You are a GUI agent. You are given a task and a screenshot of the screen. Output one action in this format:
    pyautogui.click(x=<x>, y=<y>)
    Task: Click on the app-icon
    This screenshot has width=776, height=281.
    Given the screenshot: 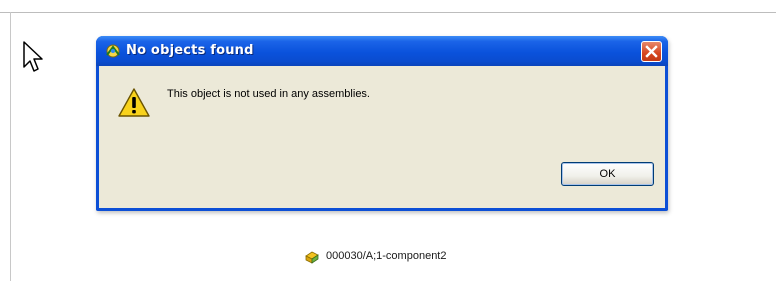 What is the action you would take?
    pyautogui.click(x=113, y=51)
    